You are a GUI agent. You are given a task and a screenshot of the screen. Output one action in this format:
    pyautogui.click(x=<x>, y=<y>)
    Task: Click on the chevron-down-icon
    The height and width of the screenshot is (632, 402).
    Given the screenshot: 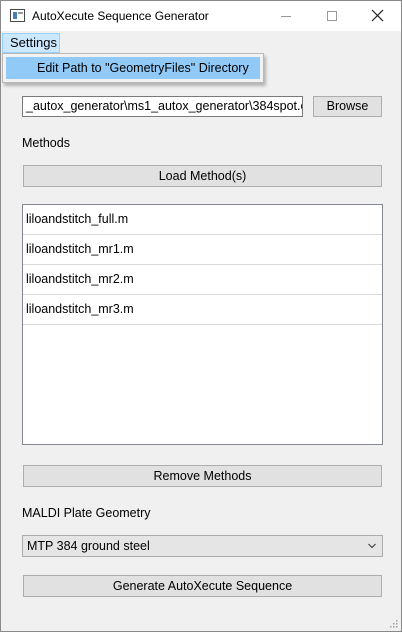 What is the action you would take?
    pyautogui.click(x=372, y=546)
    